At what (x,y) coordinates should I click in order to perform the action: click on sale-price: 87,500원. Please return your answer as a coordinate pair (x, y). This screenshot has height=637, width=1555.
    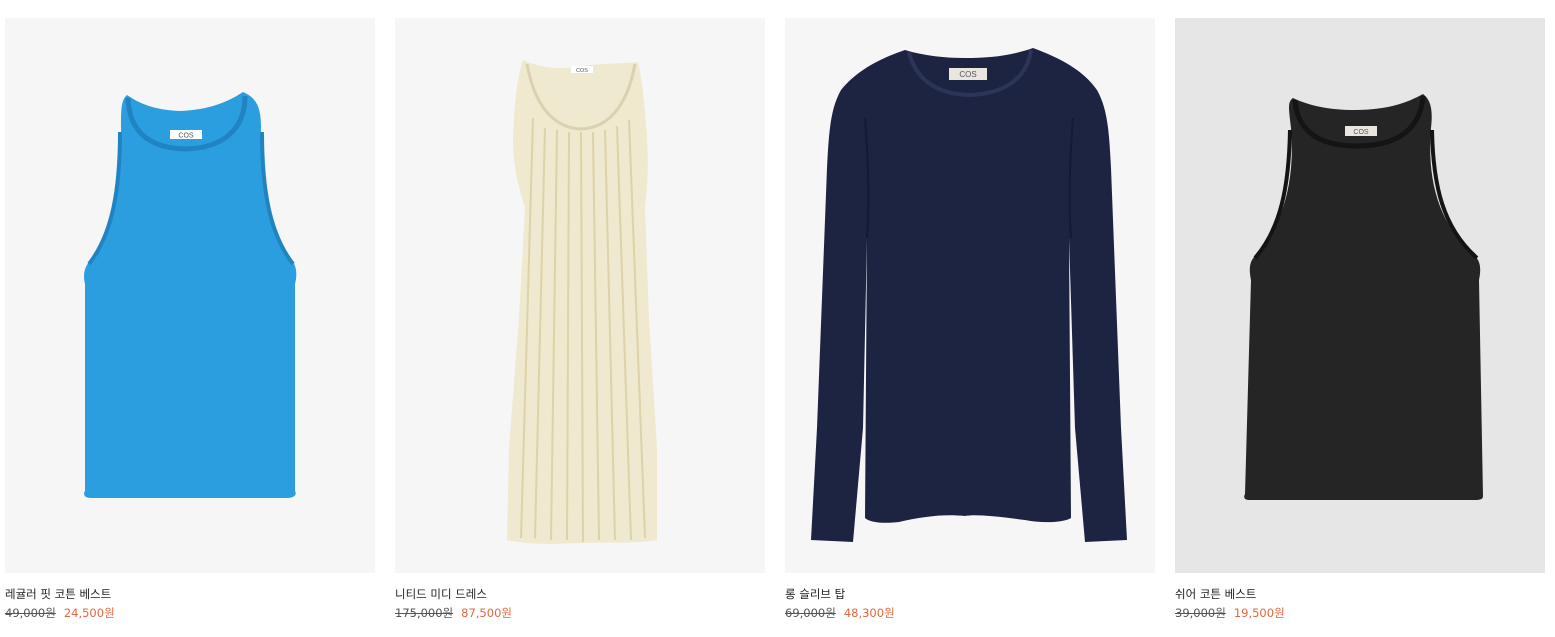
    Looking at the image, I should click on (486, 613).